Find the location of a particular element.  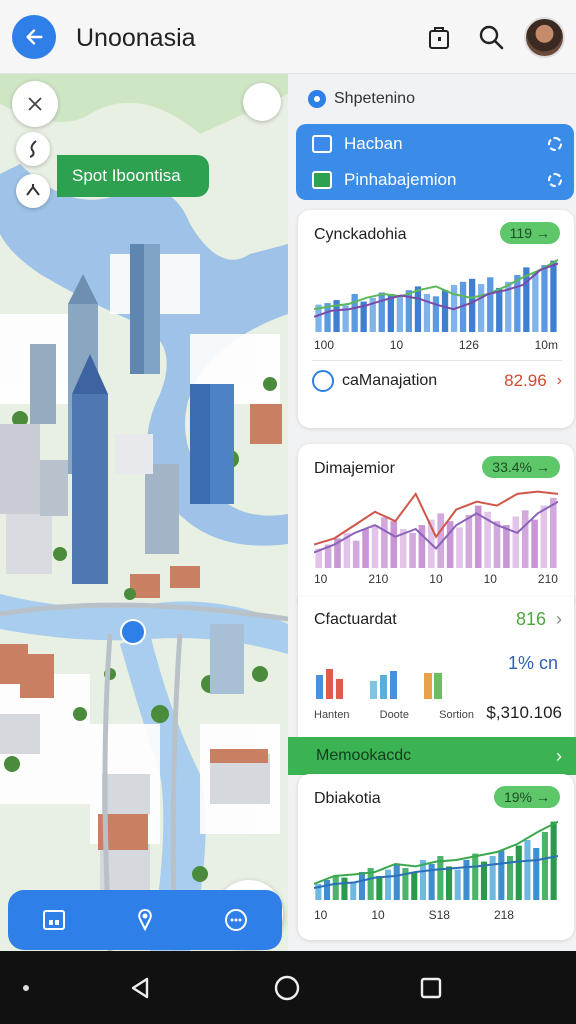

bike-button is located at coordinates (33, 191).